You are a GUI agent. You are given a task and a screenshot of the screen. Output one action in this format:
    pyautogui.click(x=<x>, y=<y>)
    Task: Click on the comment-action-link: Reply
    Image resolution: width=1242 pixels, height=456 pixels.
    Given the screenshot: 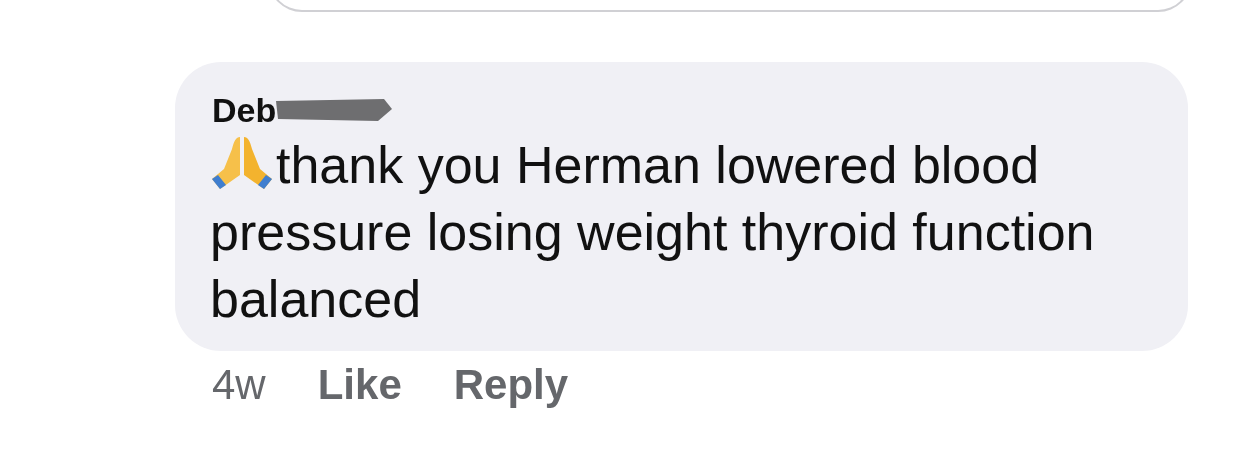 What is the action you would take?
    pyautogui.click(x=511, y=385)
    